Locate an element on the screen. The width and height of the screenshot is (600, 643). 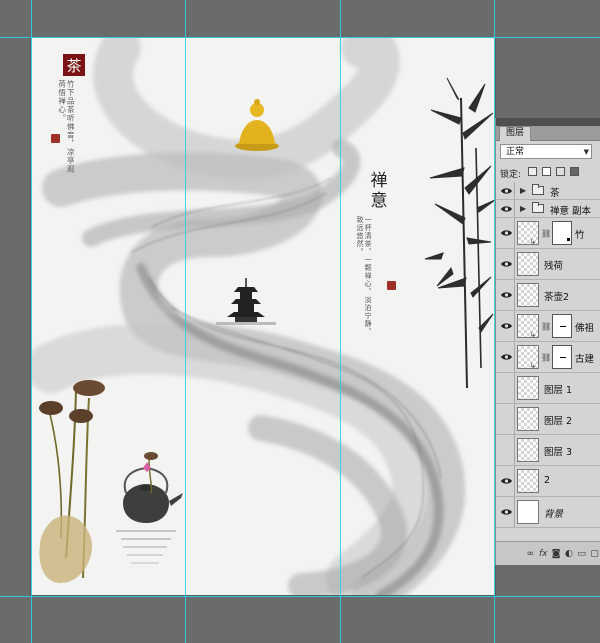
blend-mode-select: 正常 ▼ is located at coordinates (546, 151).